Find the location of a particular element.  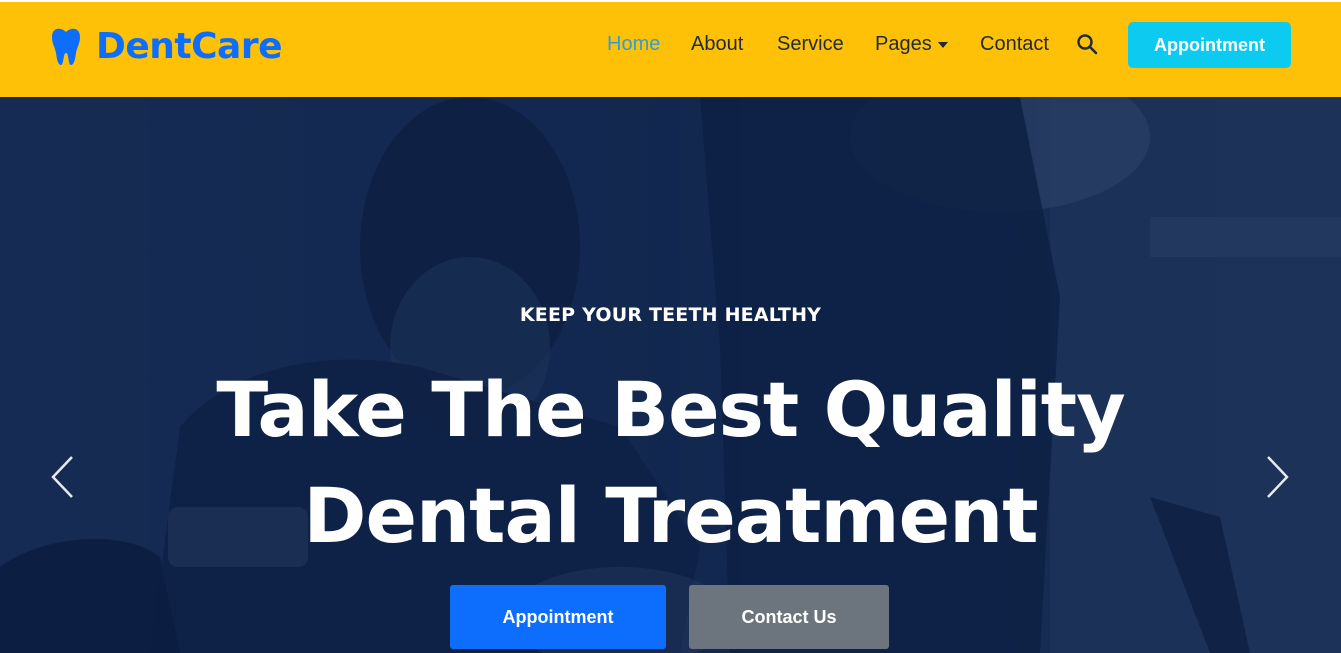

hero-title-line-1: Take The Best Quality is located at coordinates (670, 409).